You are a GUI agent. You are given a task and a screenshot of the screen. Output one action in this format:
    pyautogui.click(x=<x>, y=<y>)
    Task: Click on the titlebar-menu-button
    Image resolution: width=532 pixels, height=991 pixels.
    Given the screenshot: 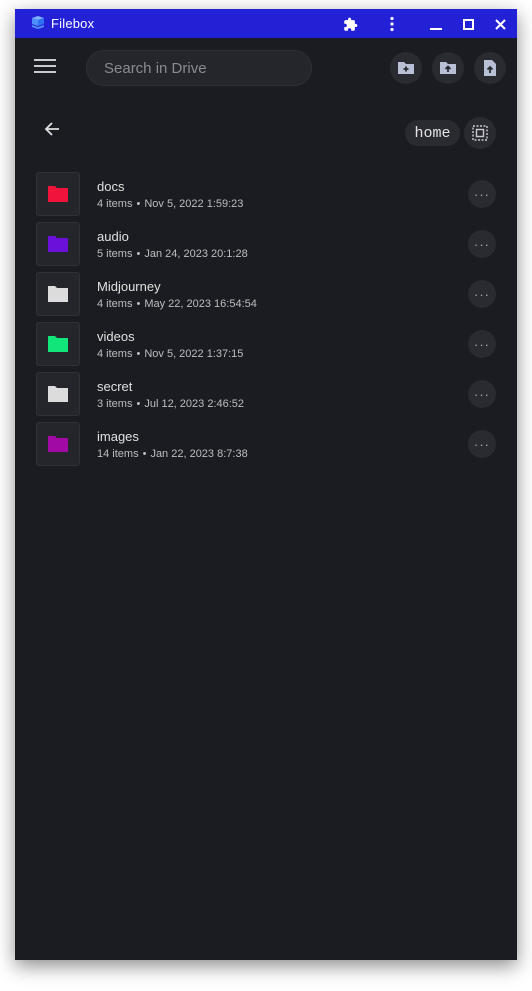 What is the action you would take?
    pyautogui.click(x=392, y=24)
    